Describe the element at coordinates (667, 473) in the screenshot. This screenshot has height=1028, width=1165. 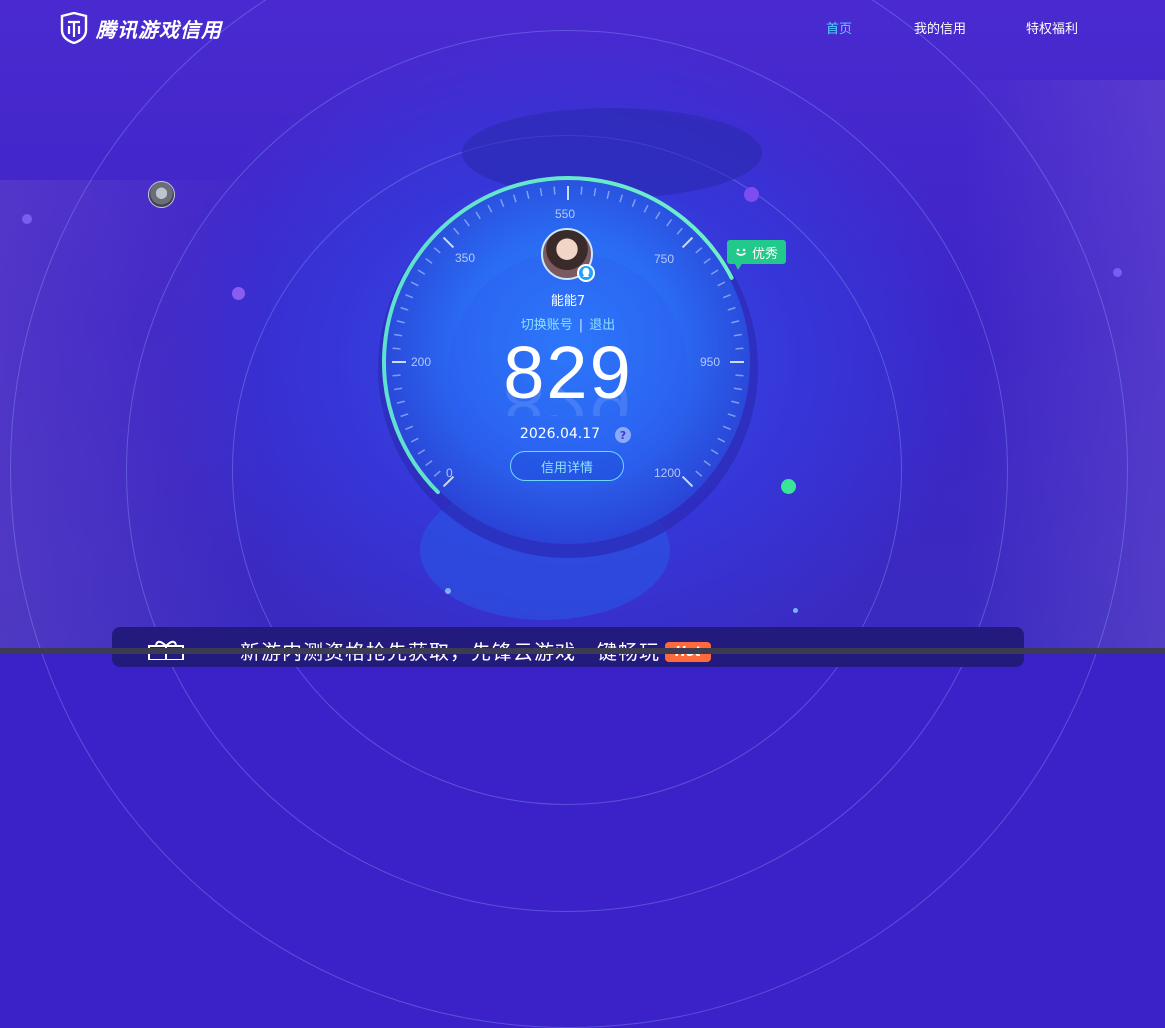
I see `tick-label-1200: 1200` at that location.